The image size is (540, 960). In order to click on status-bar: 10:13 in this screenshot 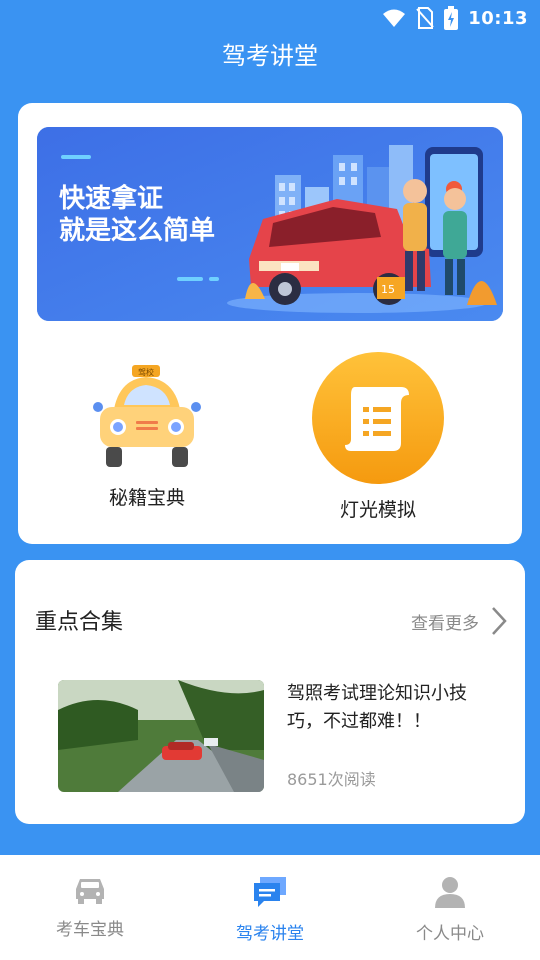, I will do `click(270, 18)`.